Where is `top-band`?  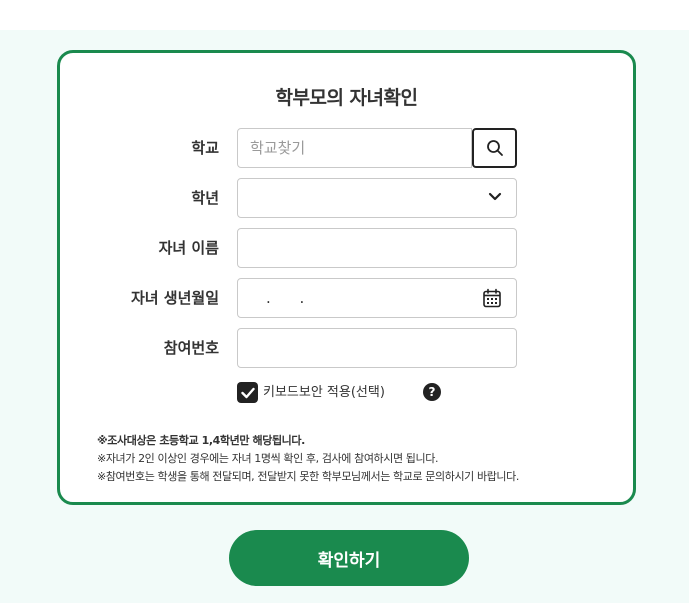 top-band is located at coordinates (344, 15).